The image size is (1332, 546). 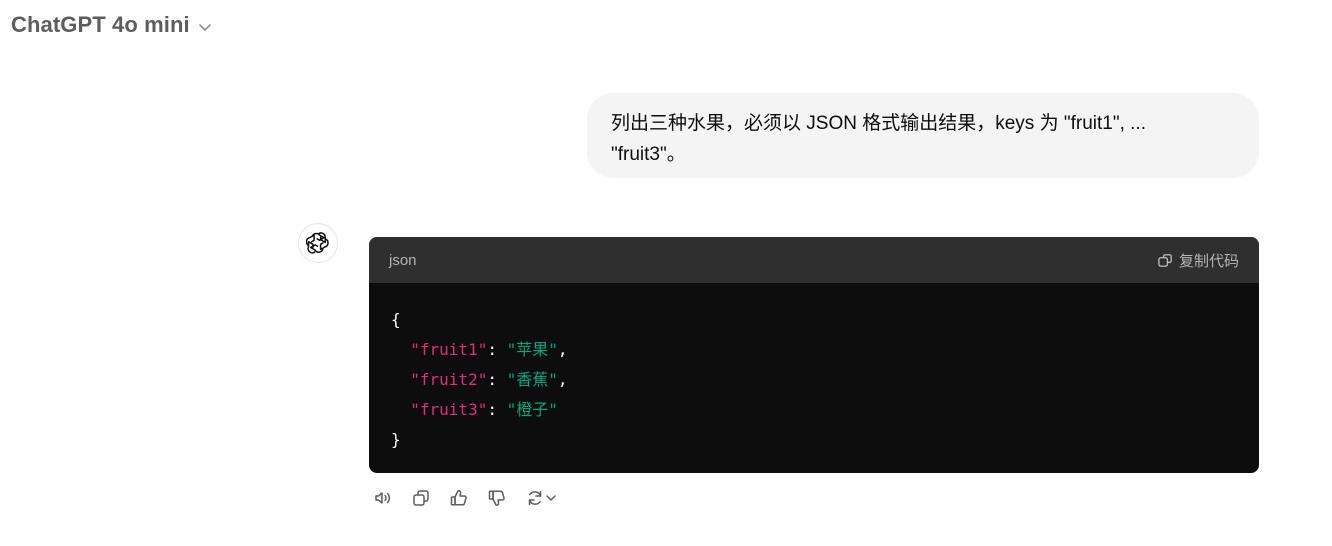 I want to click on bad-response-button, so click(x=497, y=498).